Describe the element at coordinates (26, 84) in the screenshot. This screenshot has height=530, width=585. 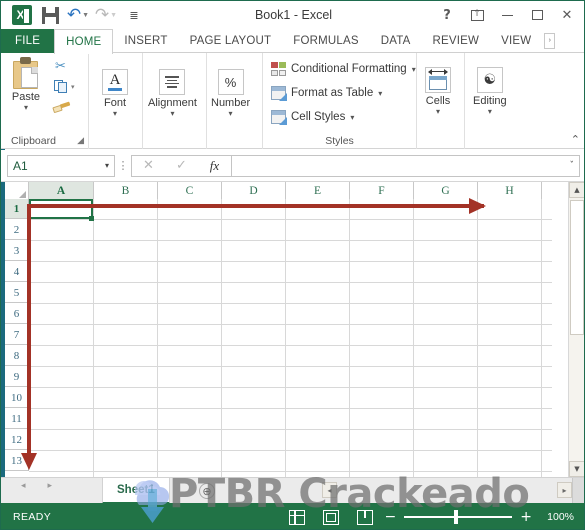
I see `paste-button: Paste ▾` at that location.